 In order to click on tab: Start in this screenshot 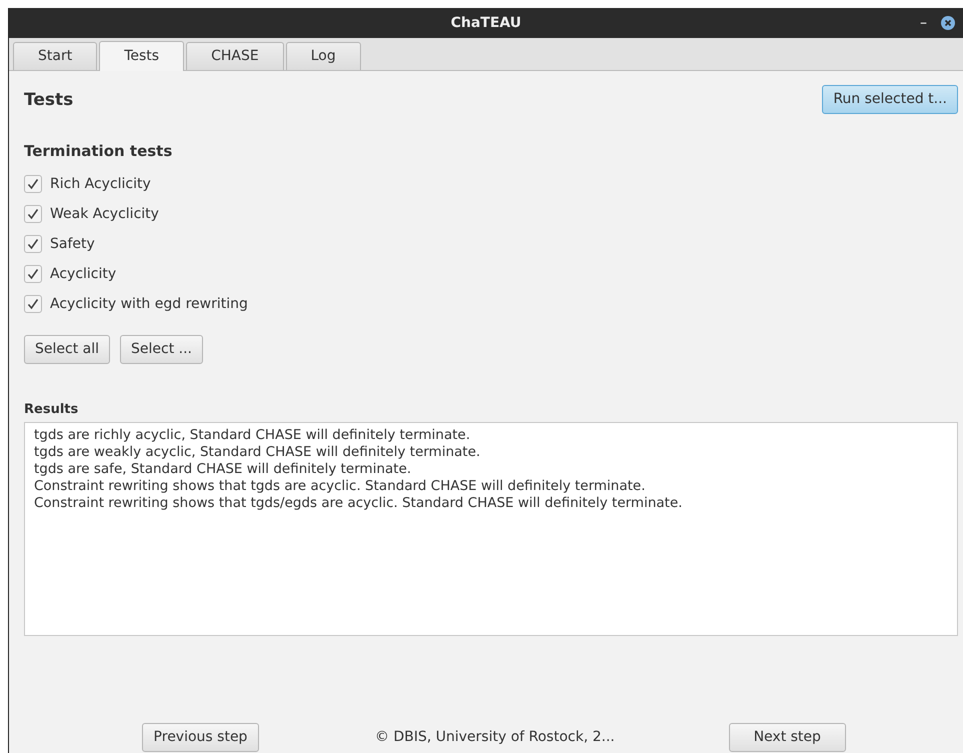, I will do `click(55, 56)`.